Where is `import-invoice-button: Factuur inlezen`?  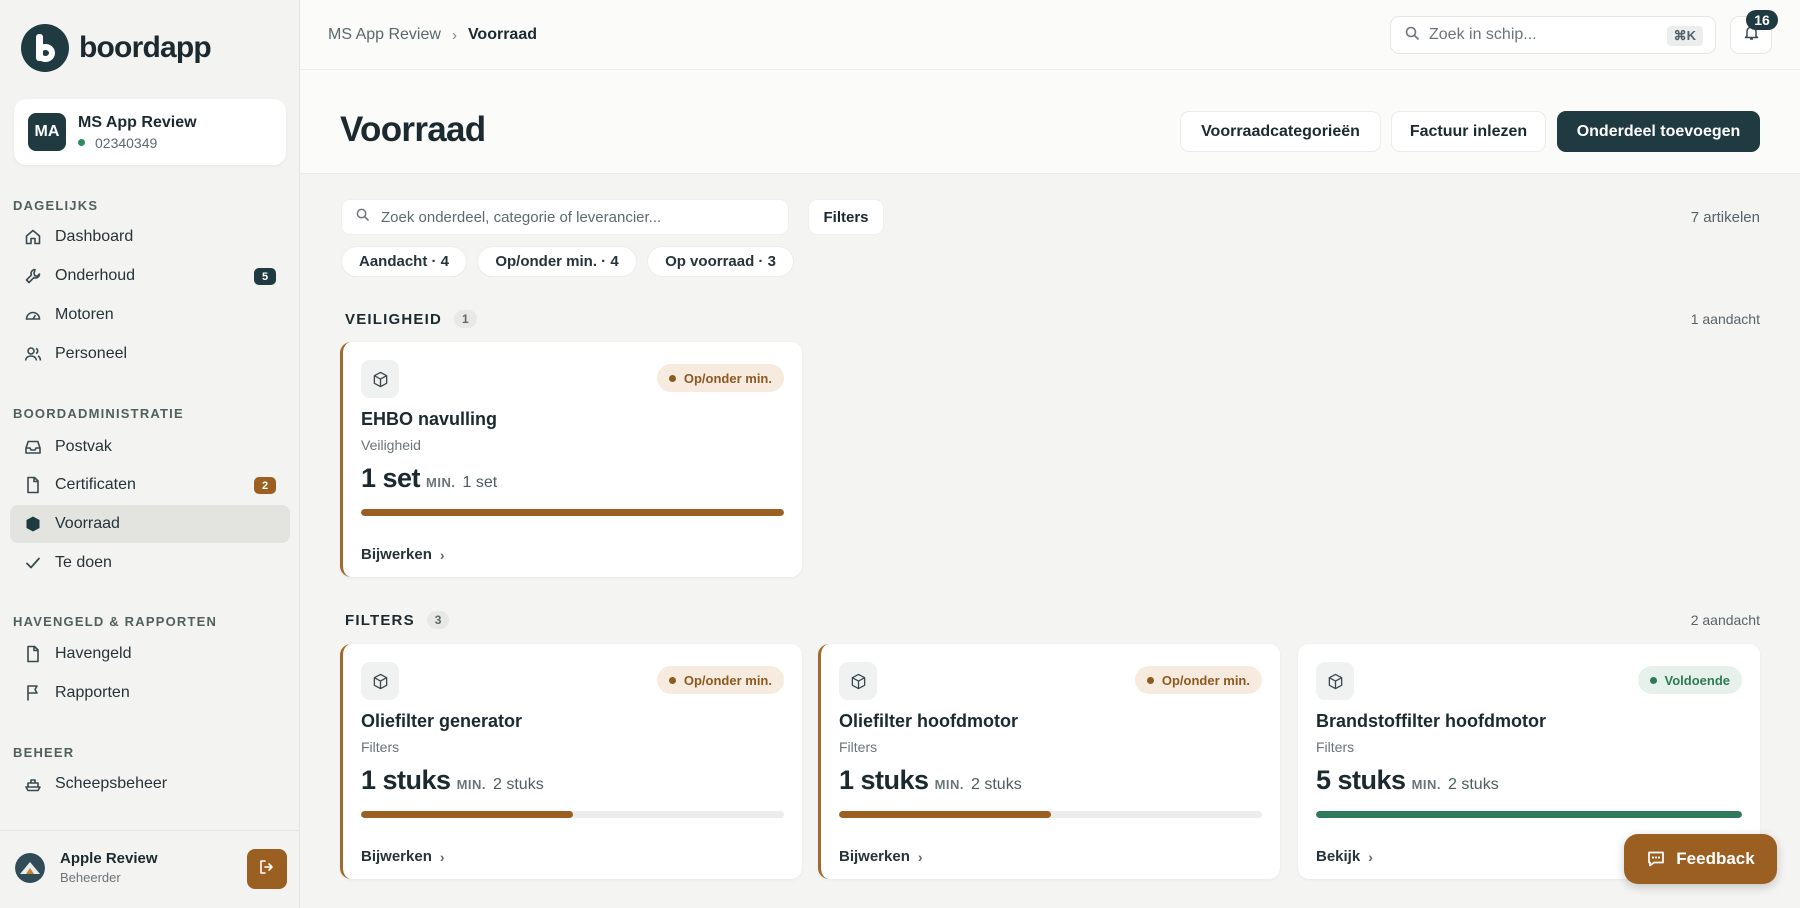
import-invoice-button: Factuur inlezen is located at coordinates (1468, 131).